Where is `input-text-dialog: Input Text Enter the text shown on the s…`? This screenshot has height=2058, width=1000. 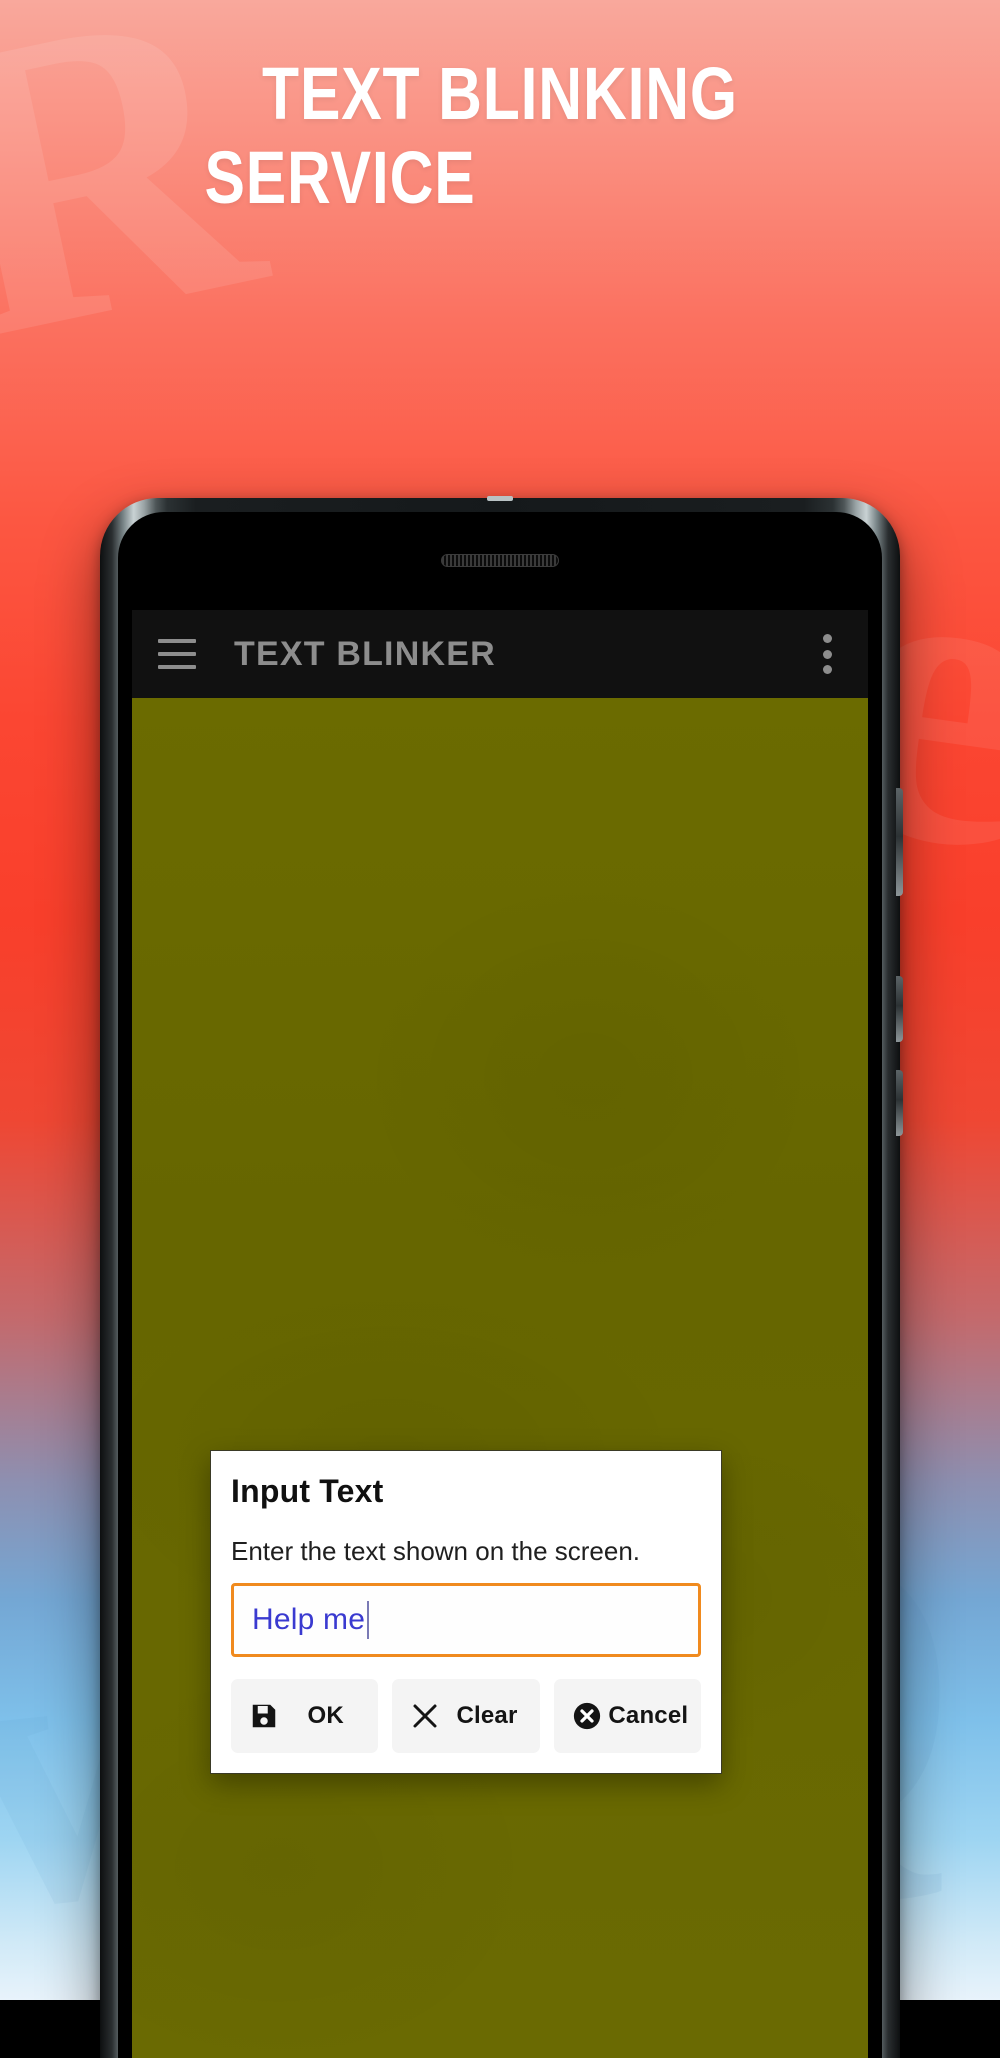
input-text-dialog: Input Text Enter the text shown on the s… is located at coordinates (466, 1612).